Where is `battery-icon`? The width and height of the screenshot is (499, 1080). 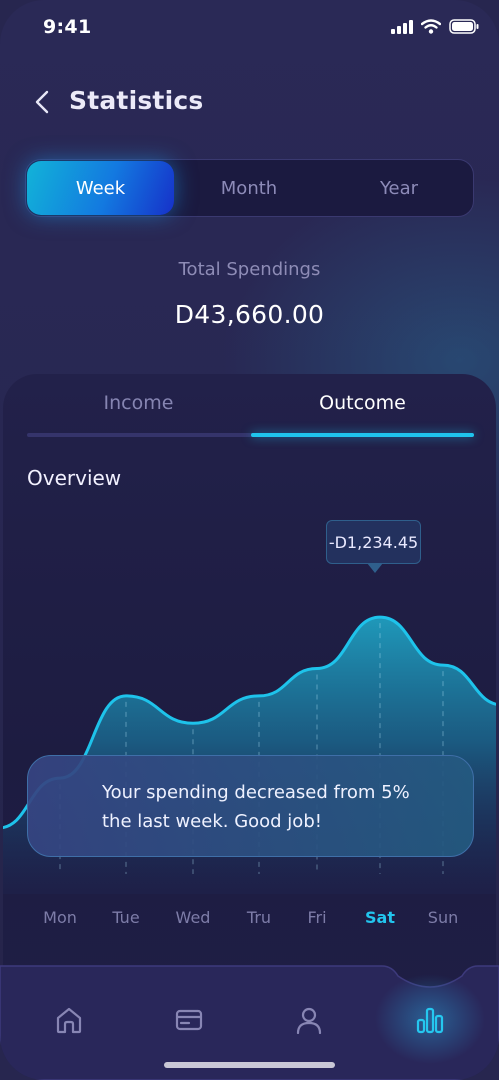
battery-icon is located at coordinates (464, 26).